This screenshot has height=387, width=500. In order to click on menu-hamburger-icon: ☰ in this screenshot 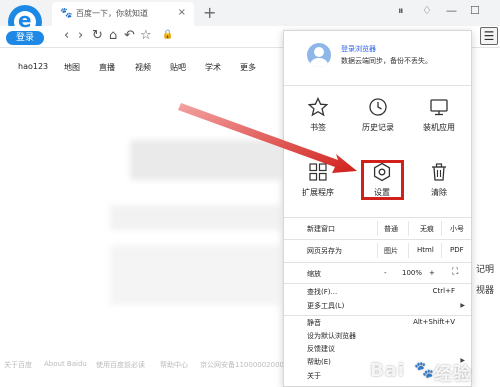, I will do `click(489, 36)`.